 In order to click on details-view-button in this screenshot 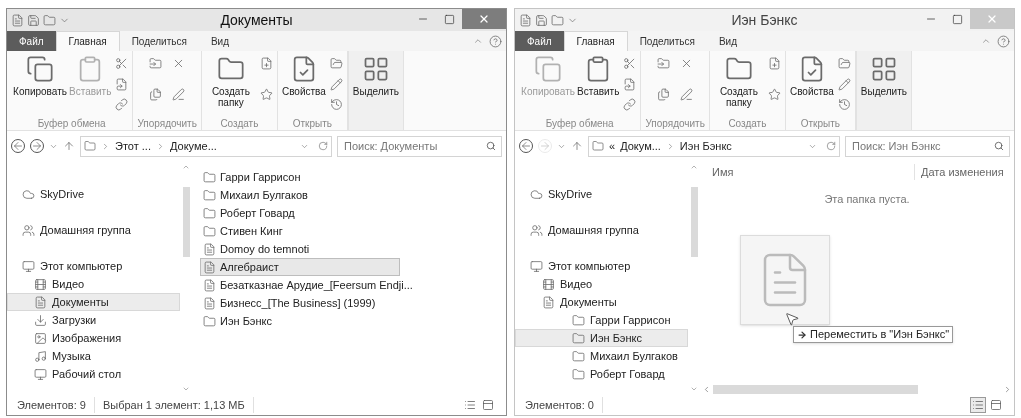, I will do `click(978, 405)`.